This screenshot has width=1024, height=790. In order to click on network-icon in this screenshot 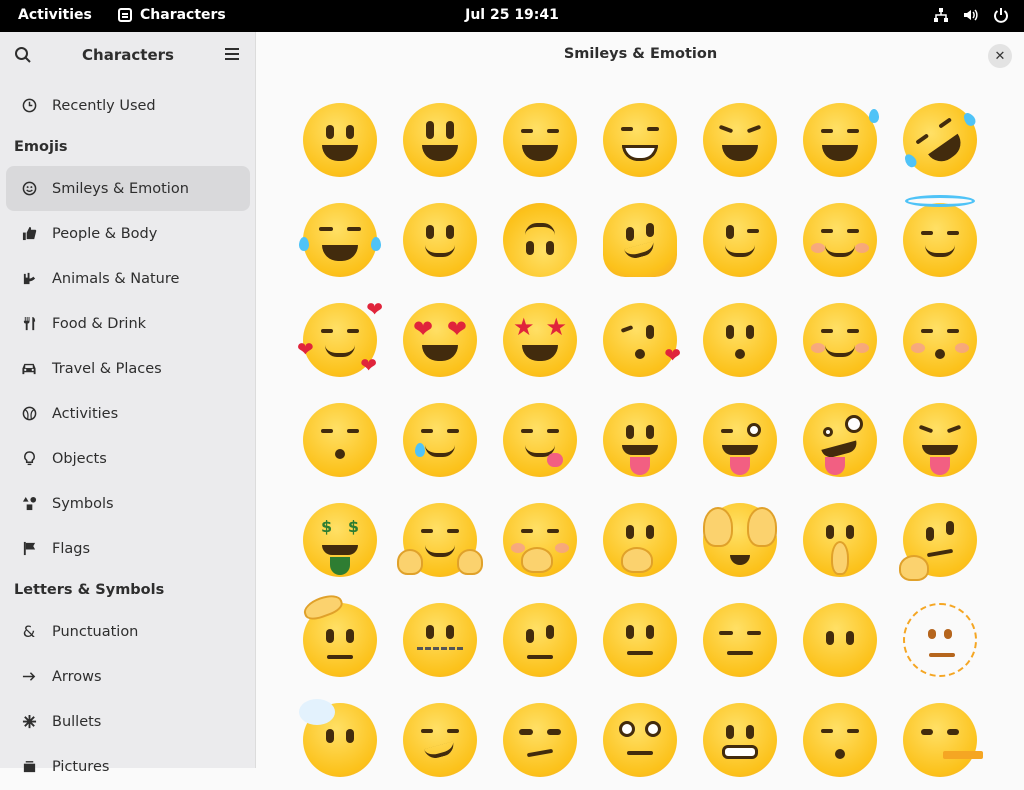, I will do `click(941, 15)`.